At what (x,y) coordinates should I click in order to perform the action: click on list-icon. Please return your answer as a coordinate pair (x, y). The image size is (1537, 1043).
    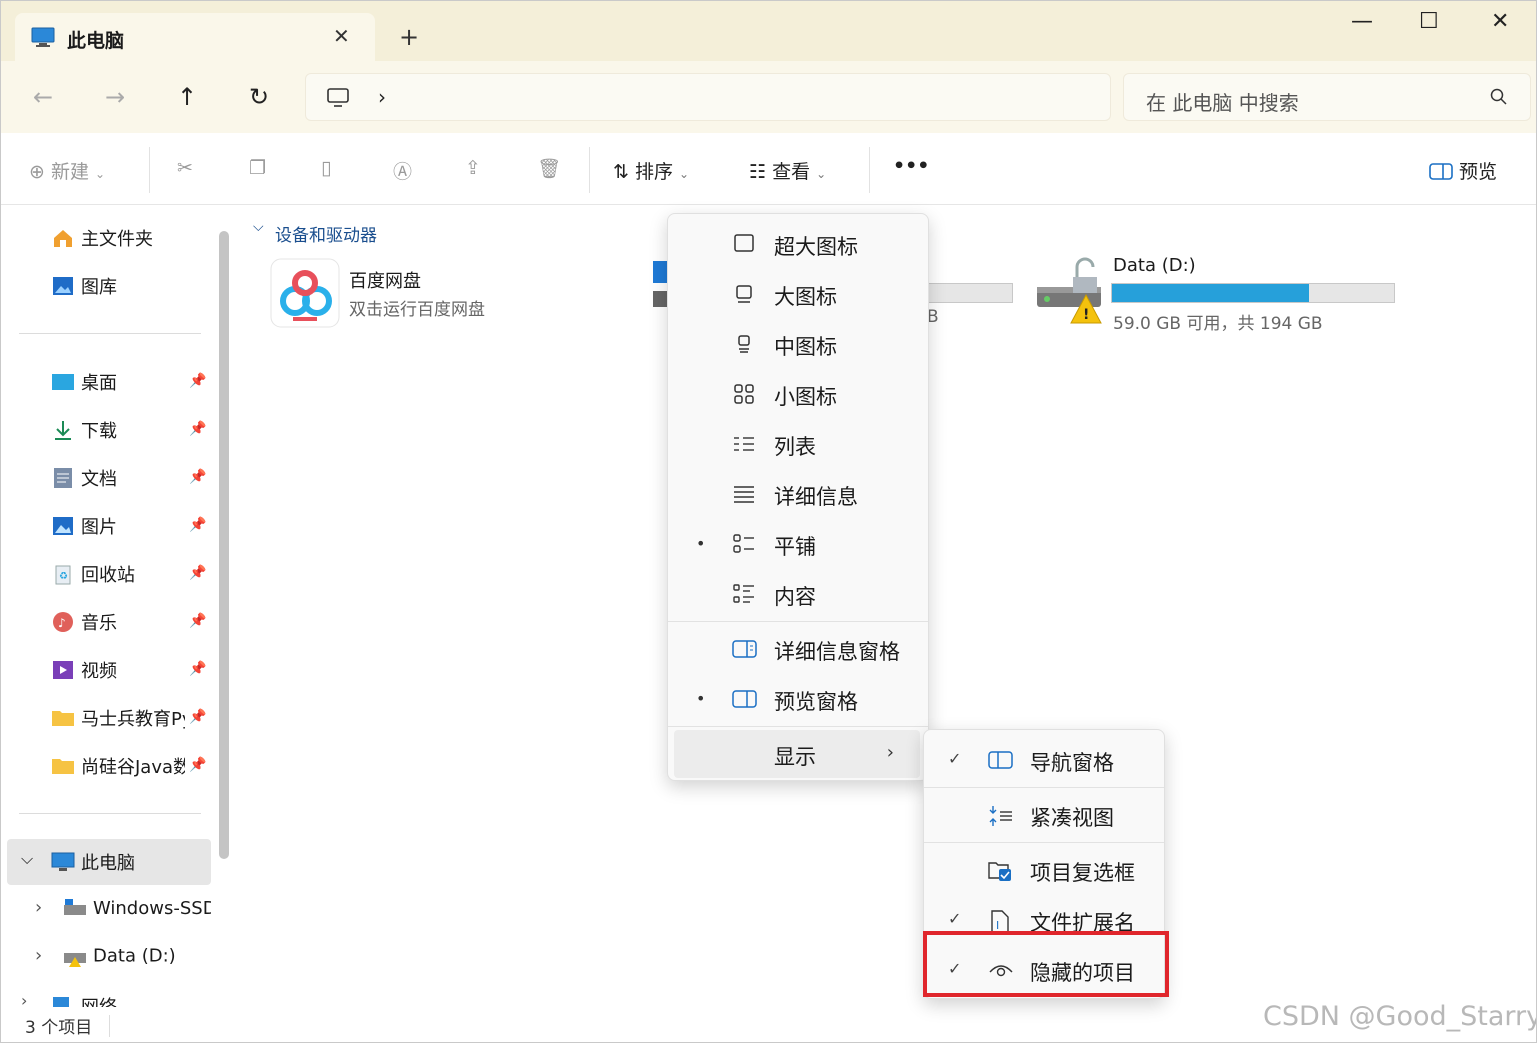
    Looking at the image, I should click on (744, 446).